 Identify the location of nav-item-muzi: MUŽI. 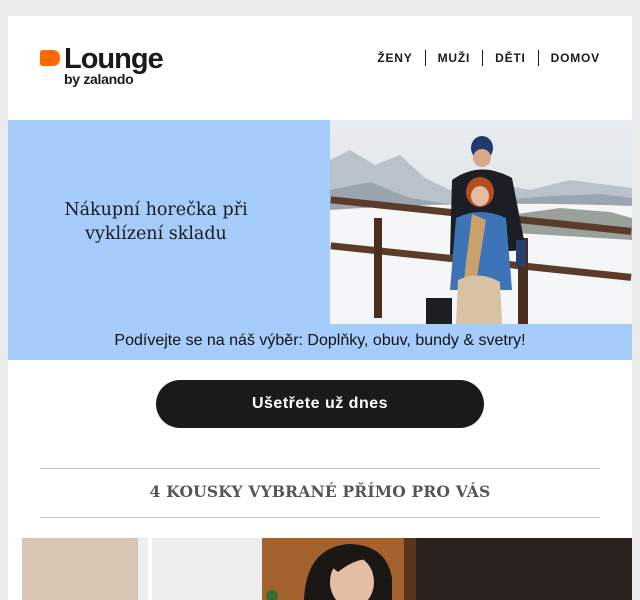
(454, 58).